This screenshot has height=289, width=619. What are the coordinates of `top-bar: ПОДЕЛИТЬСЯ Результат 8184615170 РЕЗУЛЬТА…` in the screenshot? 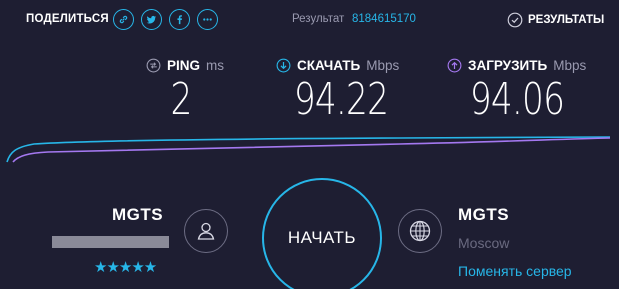 It's located at (309, 19).